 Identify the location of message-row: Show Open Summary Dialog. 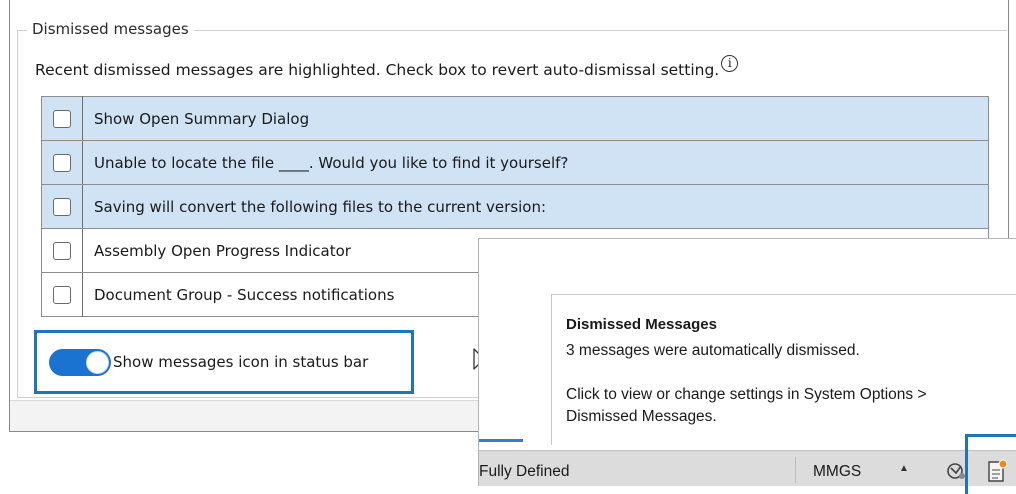
(515, 118).